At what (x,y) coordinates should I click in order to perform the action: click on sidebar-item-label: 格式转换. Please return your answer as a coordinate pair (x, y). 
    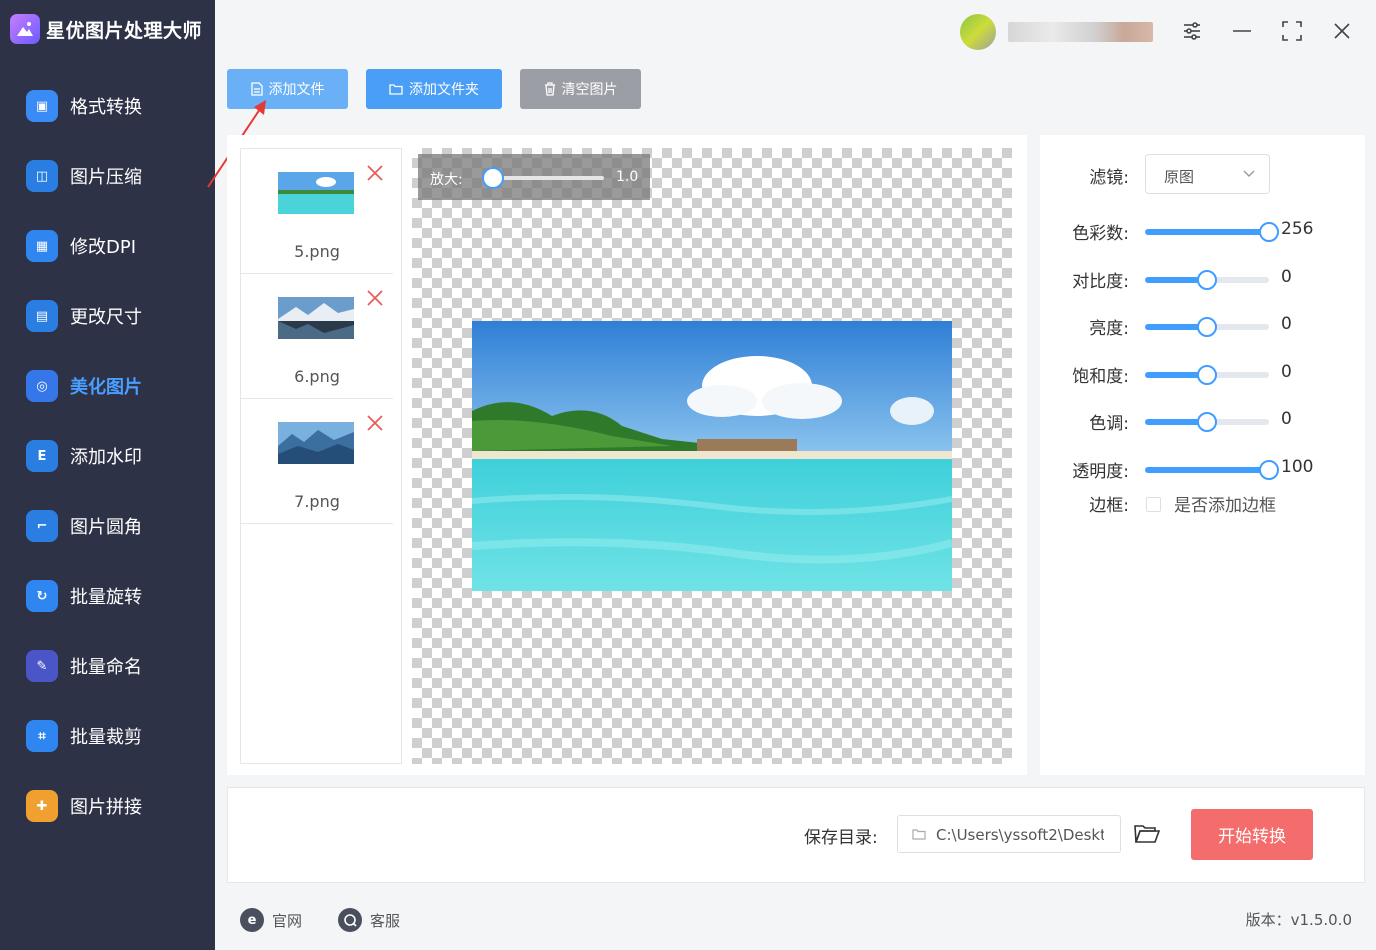
    Looking at the image, I should click on (106, 107).